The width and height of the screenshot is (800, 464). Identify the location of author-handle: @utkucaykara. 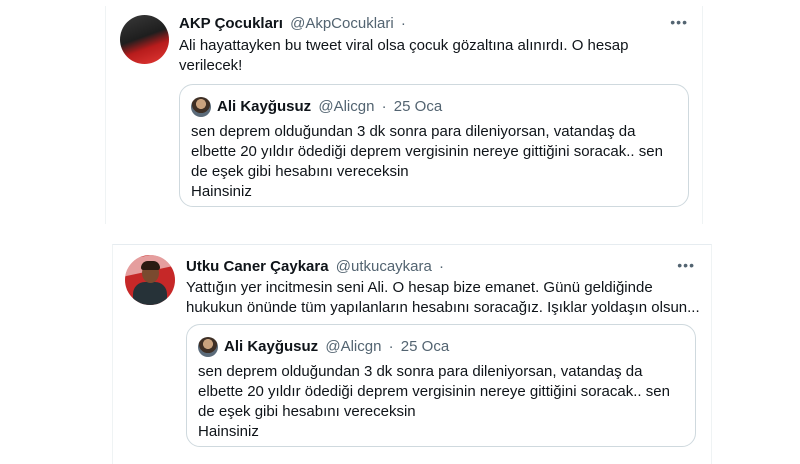
(384, 266).